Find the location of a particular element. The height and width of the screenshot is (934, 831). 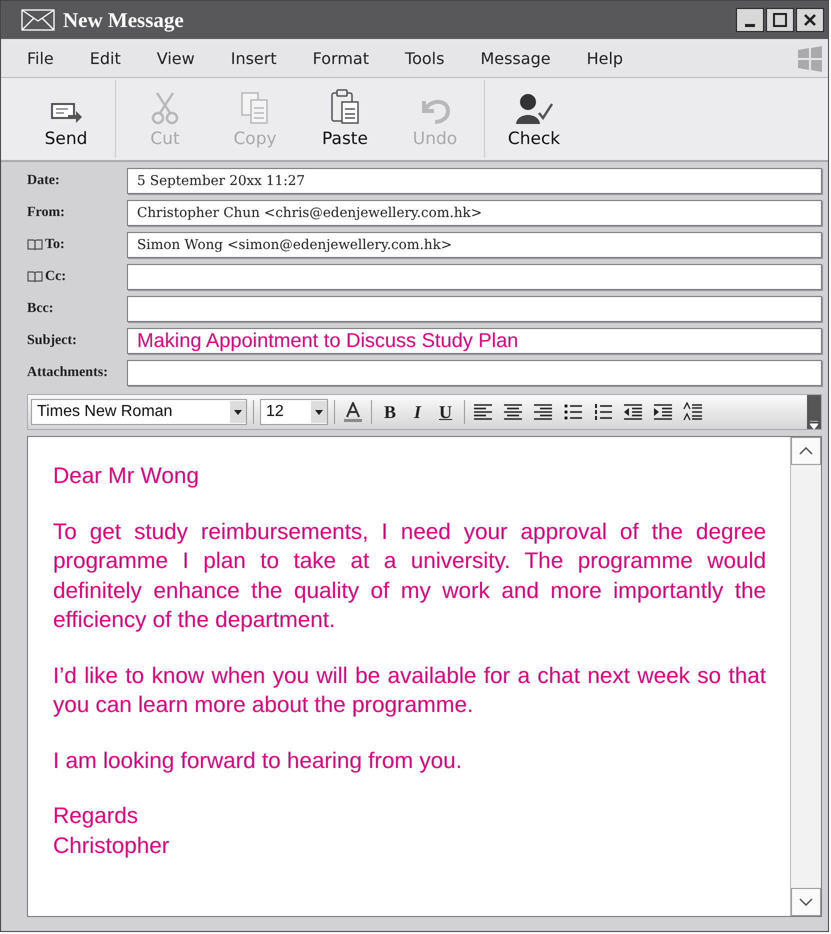

clipboard-icon is located at coordinates (345, 107).